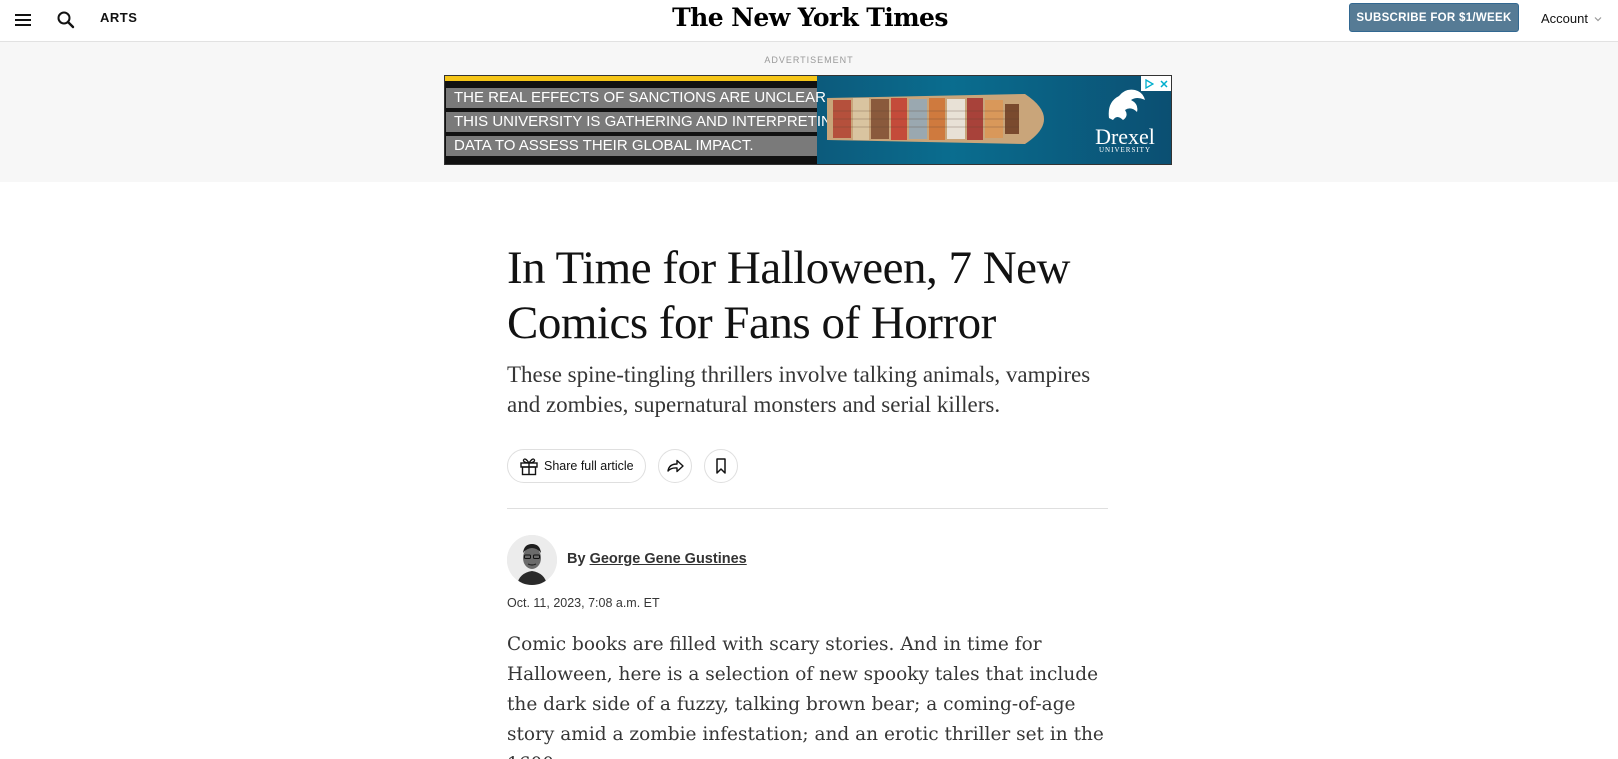 This screenshot has height=759, width=1618. Describe the element at coordinates (1434, 17) in the screenshot. I see `subscribe-button: SUBSCRIBE FOR $1/WEEK` at that location.